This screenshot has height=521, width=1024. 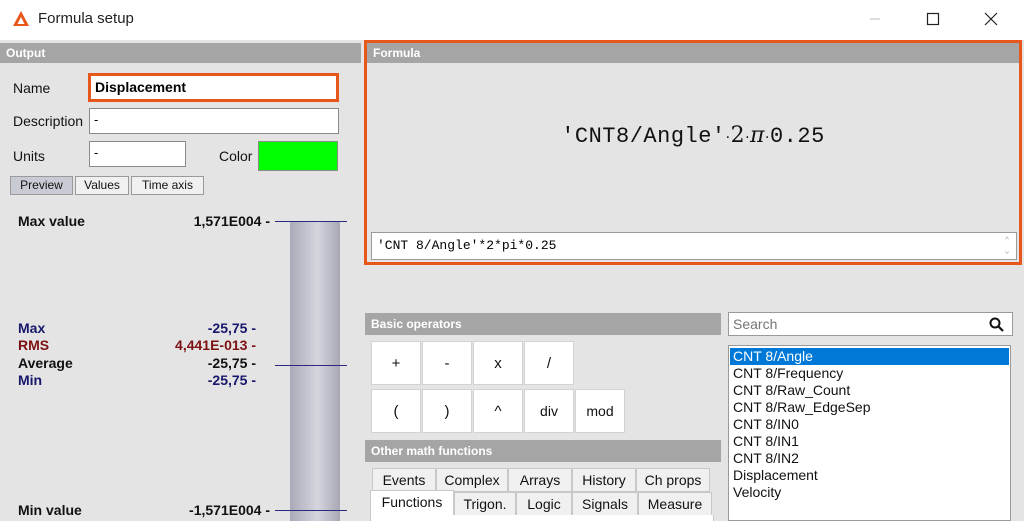 I want to click on math-functions-header: Other math functions, so click(x=543, y=451).